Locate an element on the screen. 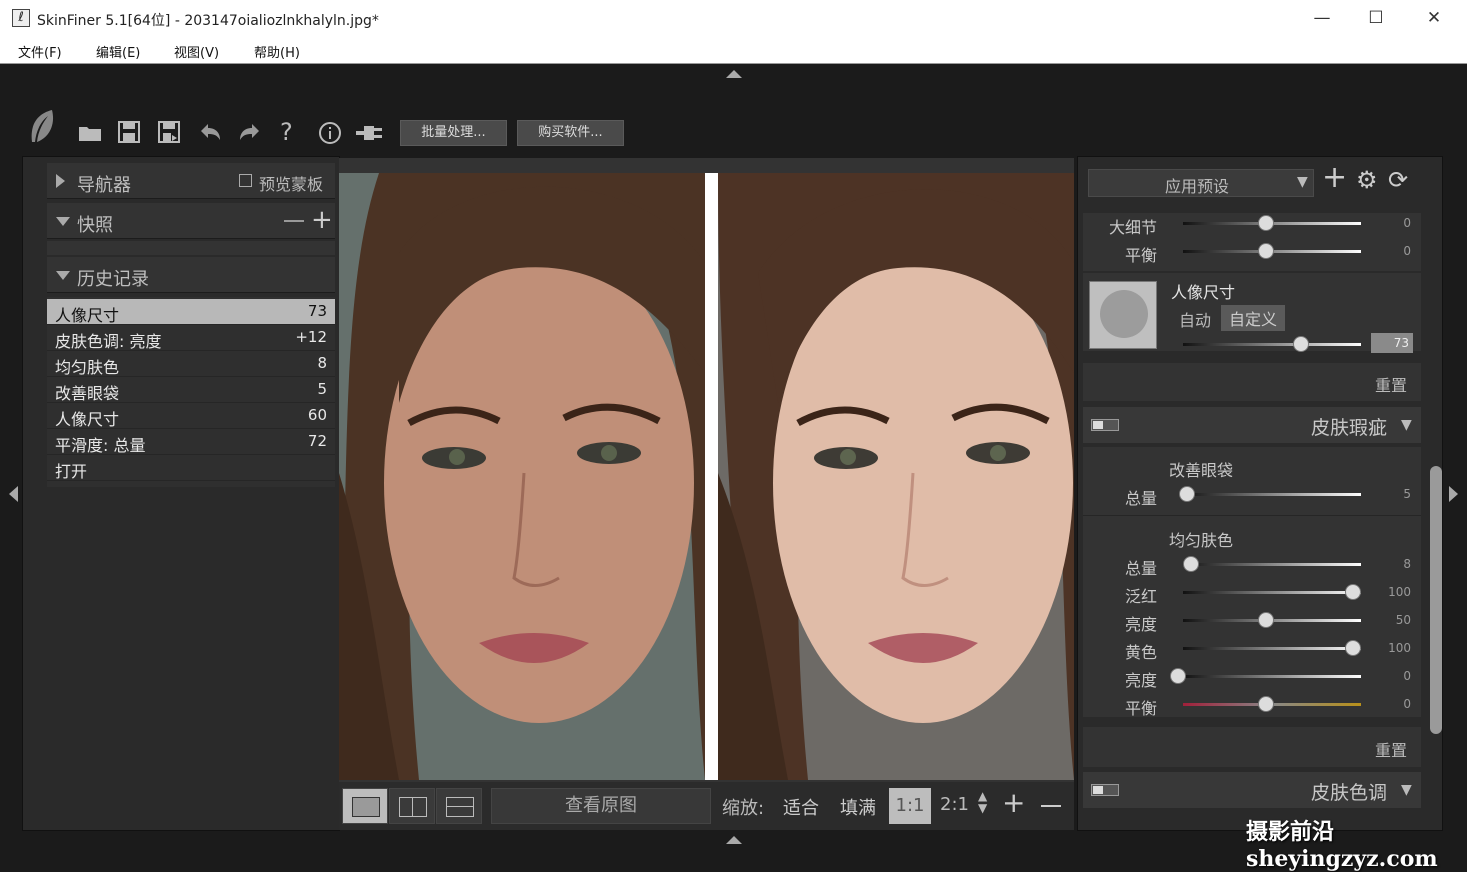  custom-button: 自定义 is located at coordinates (1253, 318).